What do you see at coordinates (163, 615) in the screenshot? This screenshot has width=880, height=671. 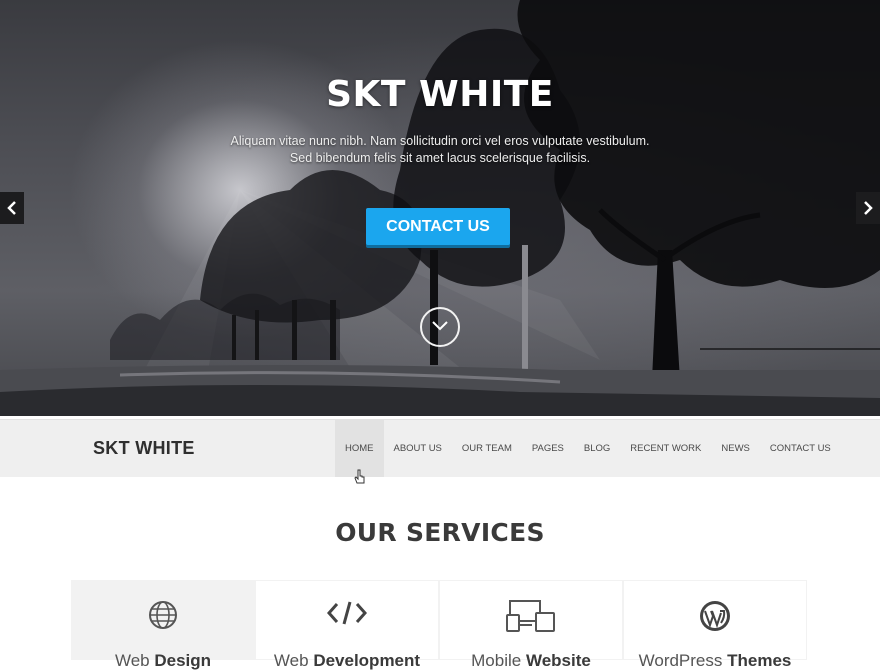 I see `globe-icon` at bounding box center [163, 615].